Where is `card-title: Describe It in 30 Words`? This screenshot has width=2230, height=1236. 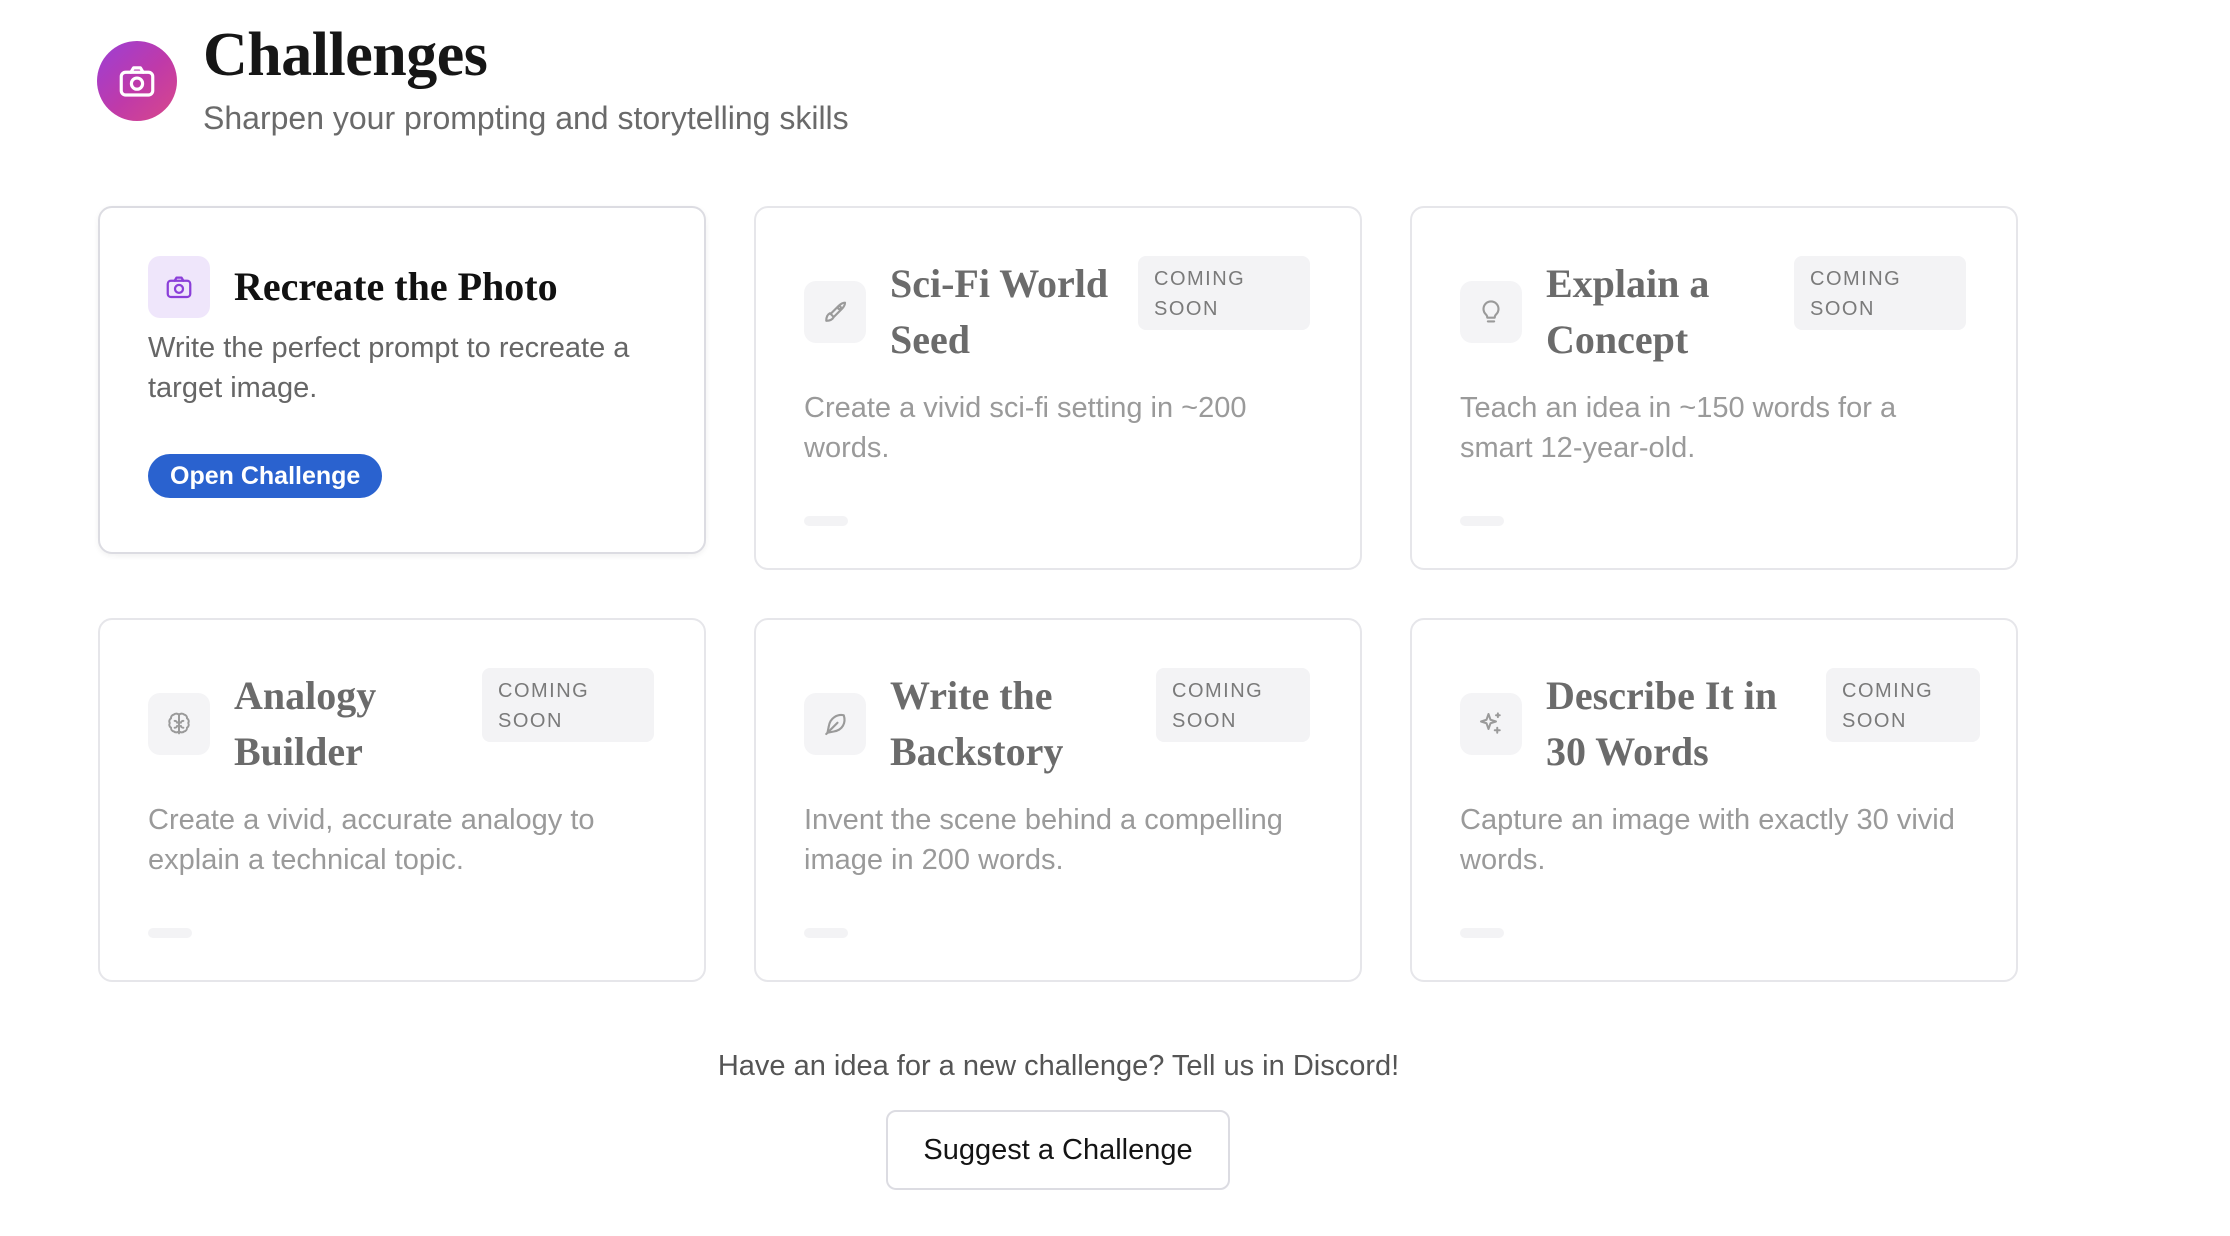
card-title: Describe It in 30 Words is located at coordinates (1662, 723).